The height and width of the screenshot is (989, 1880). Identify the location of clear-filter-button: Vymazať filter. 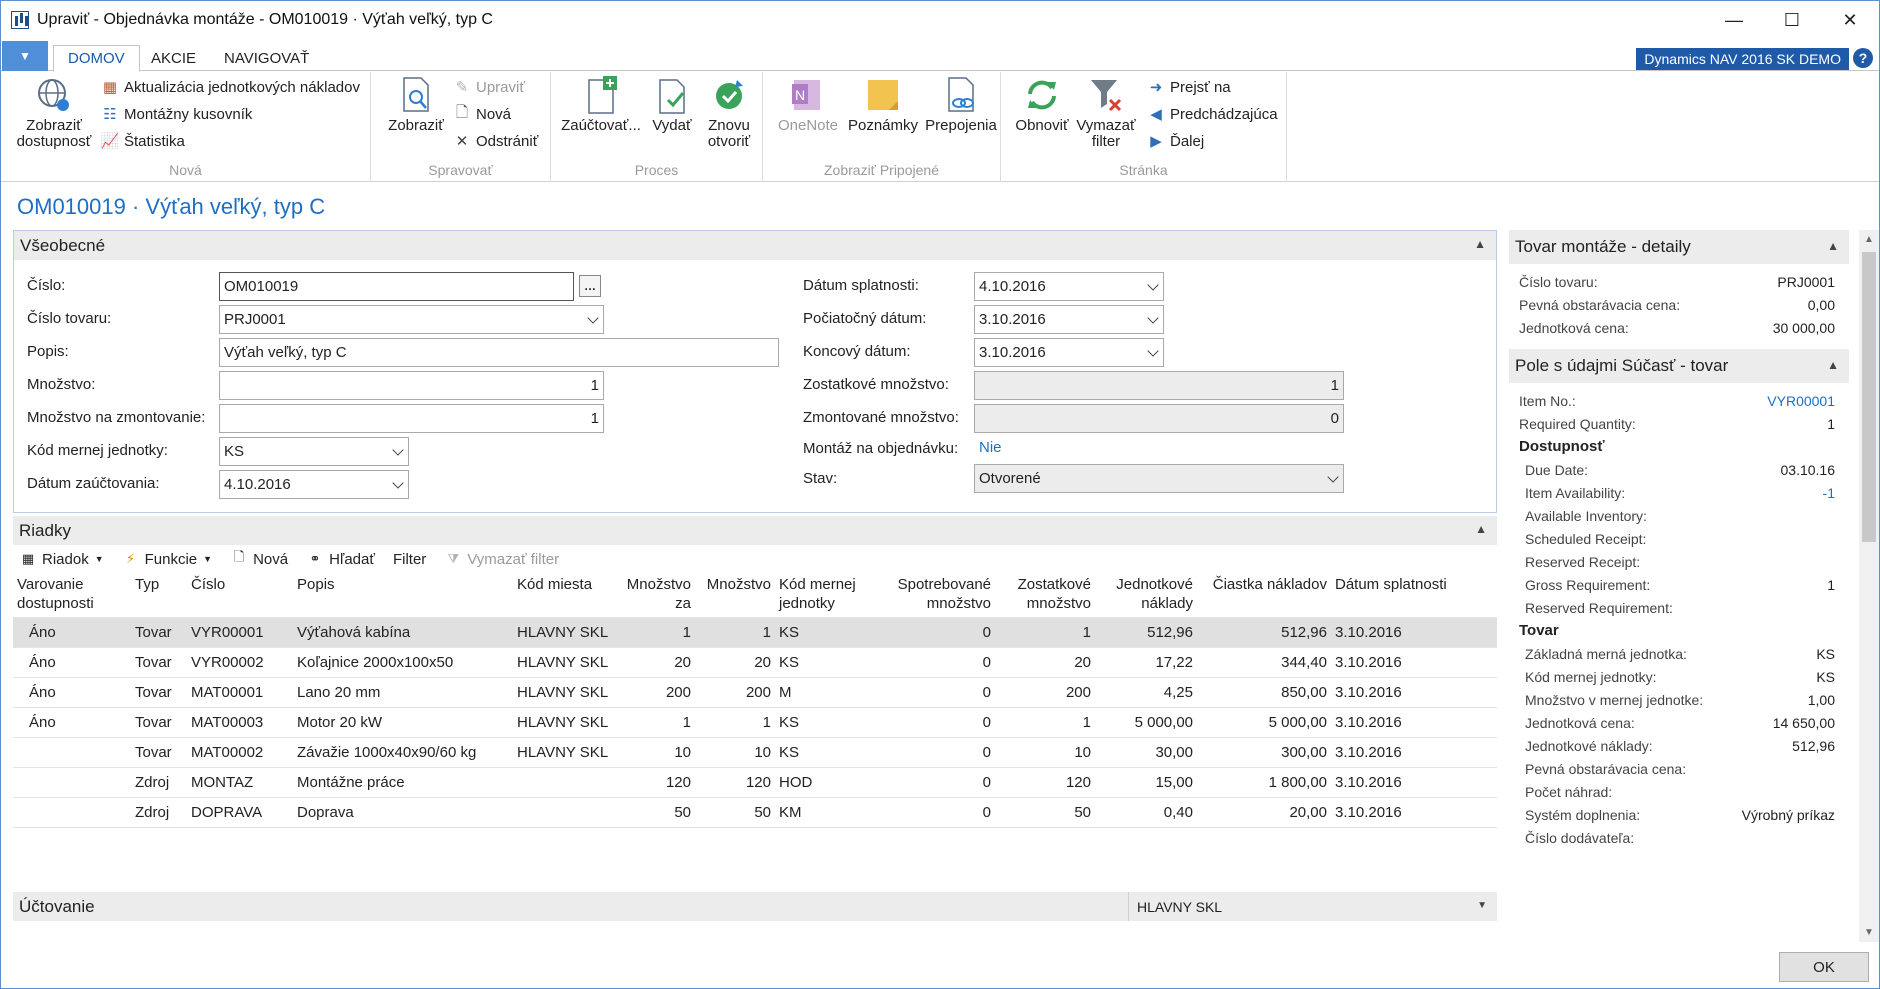
(1106, 113).